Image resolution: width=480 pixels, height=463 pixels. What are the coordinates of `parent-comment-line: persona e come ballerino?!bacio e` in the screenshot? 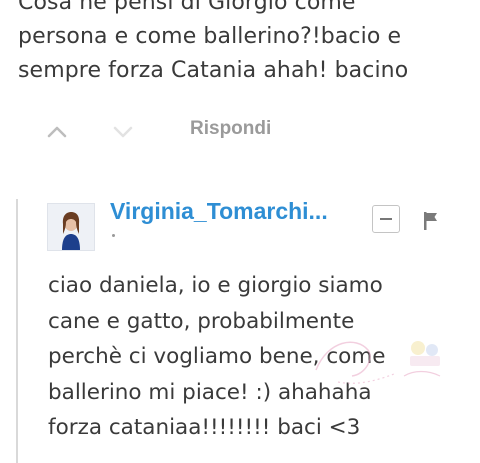 It's located at (210, 36).